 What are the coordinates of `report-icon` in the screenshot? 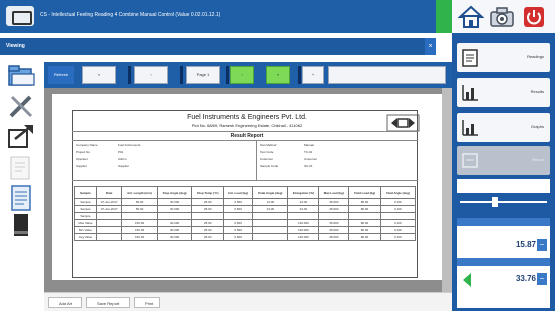 It's located at (470, 160).